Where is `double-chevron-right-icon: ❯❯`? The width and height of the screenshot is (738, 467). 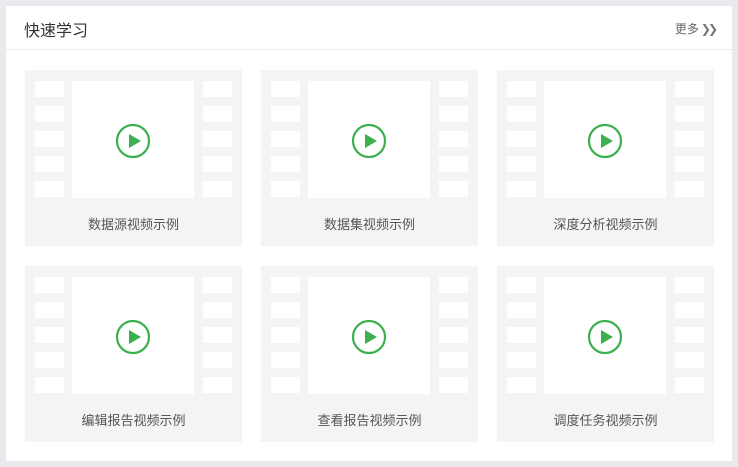
double-chevron-right-icon: ❯❯ is located at coordinates (709, 28).